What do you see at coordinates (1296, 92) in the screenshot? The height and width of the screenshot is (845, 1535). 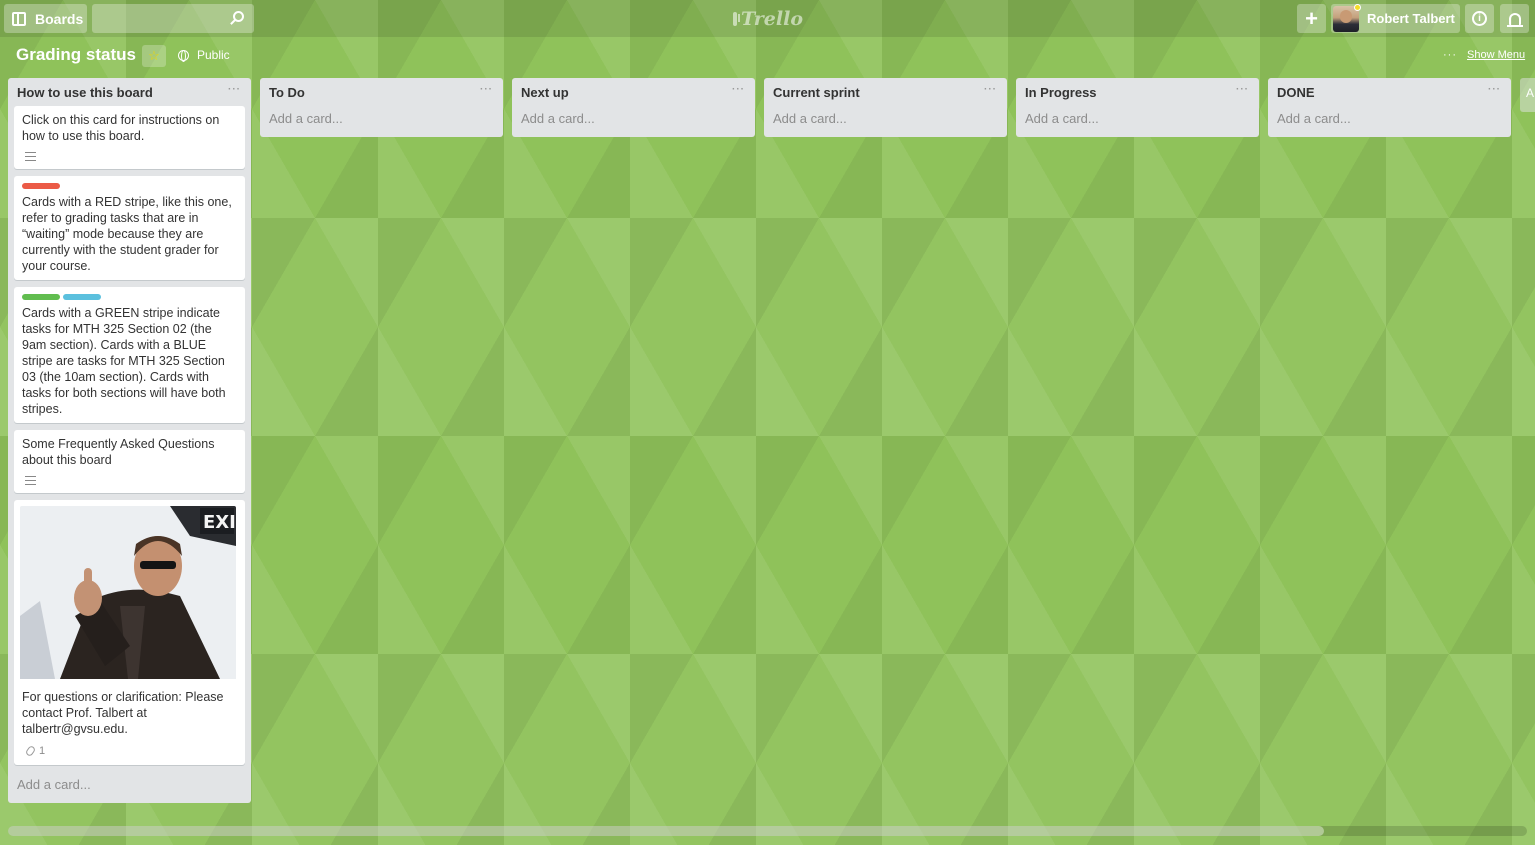 I see `list-title: DONE` at bounding box center [1296, 92].